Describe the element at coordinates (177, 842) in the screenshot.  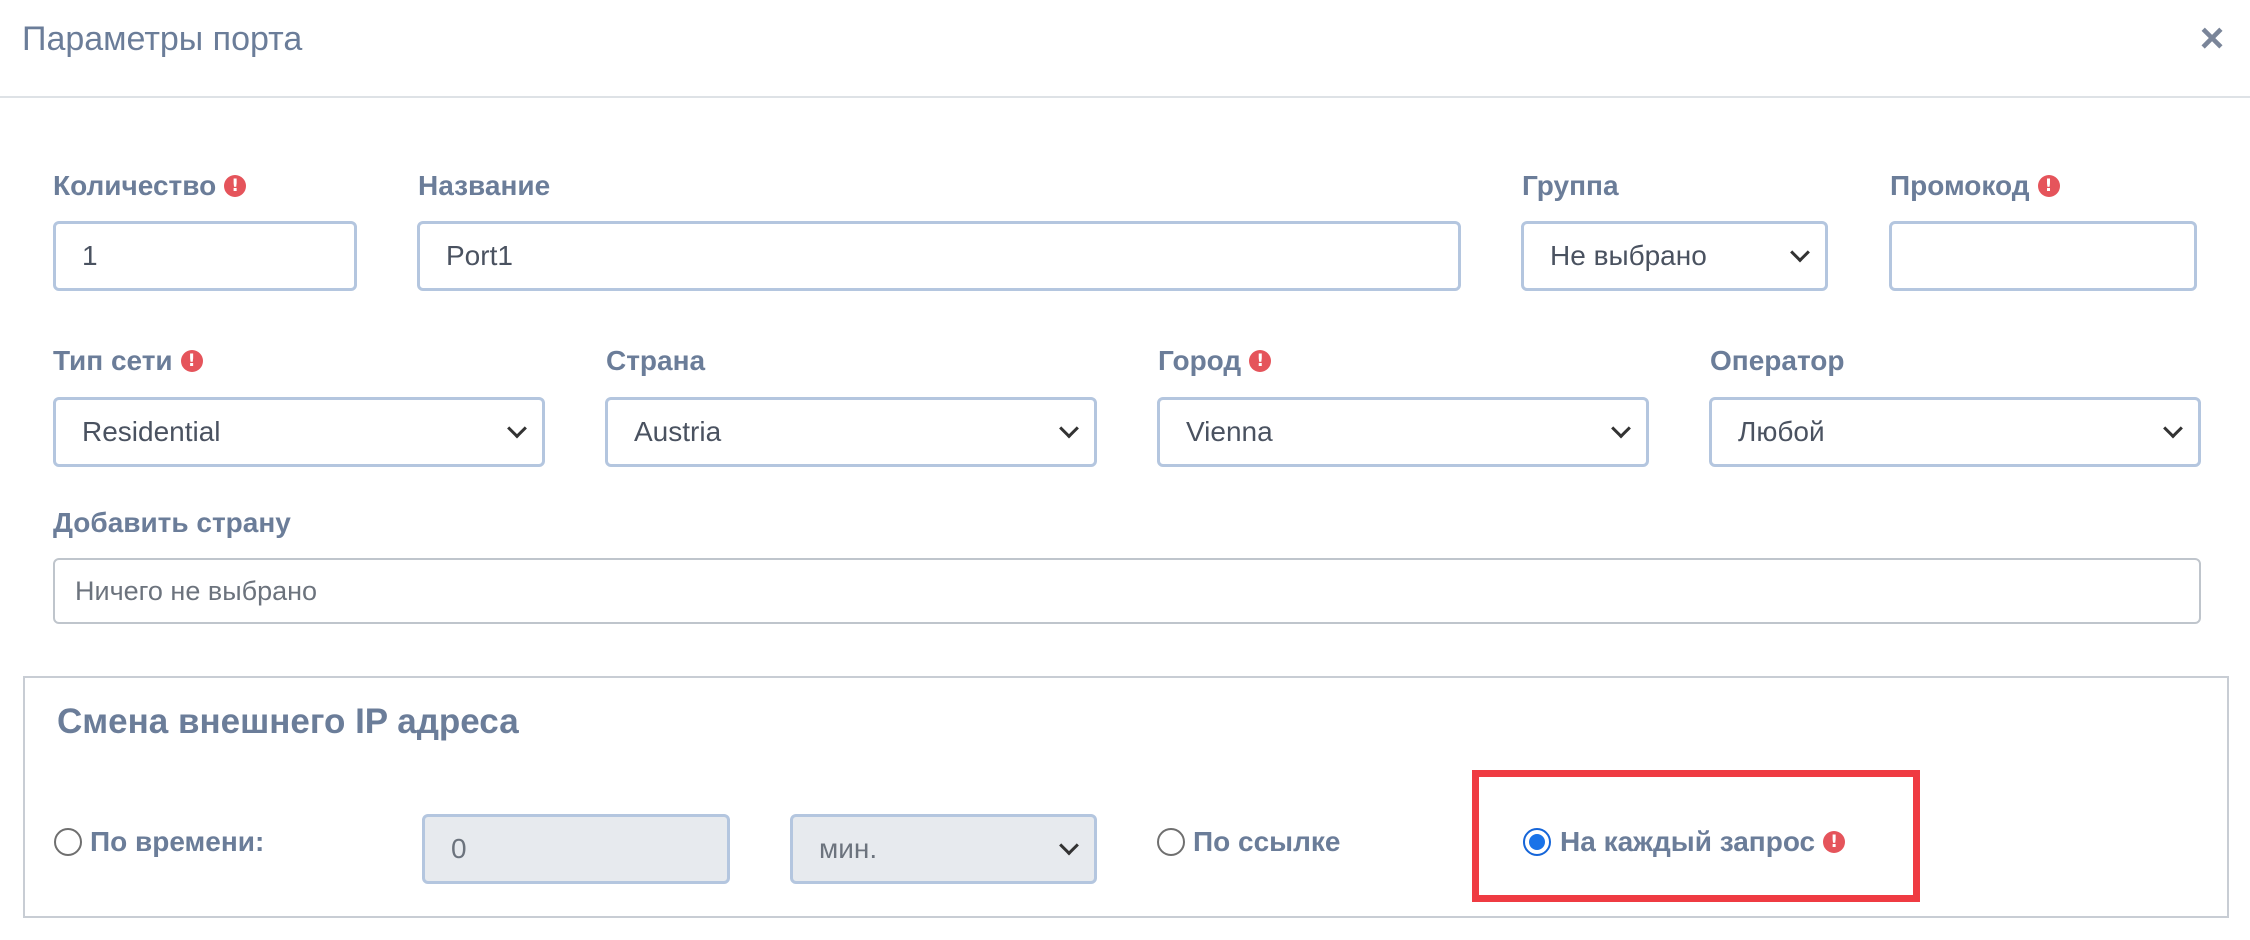
I see `by-time-label: По времени:` at that location.